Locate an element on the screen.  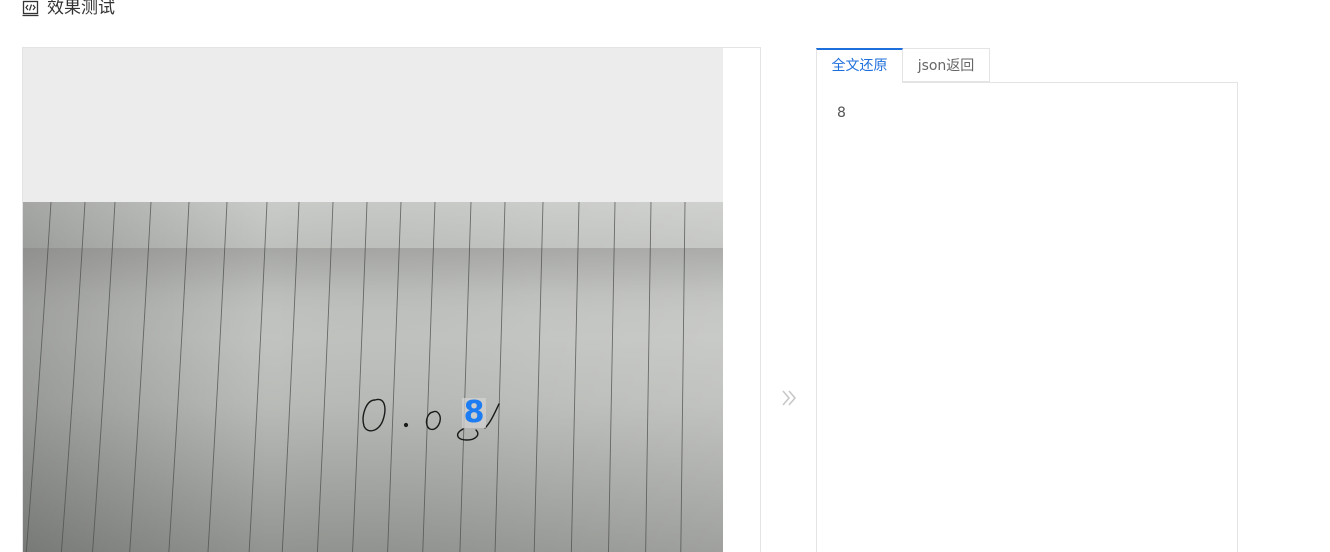
tab-full-text: 全文还原 is located at coordinates (859, 65).